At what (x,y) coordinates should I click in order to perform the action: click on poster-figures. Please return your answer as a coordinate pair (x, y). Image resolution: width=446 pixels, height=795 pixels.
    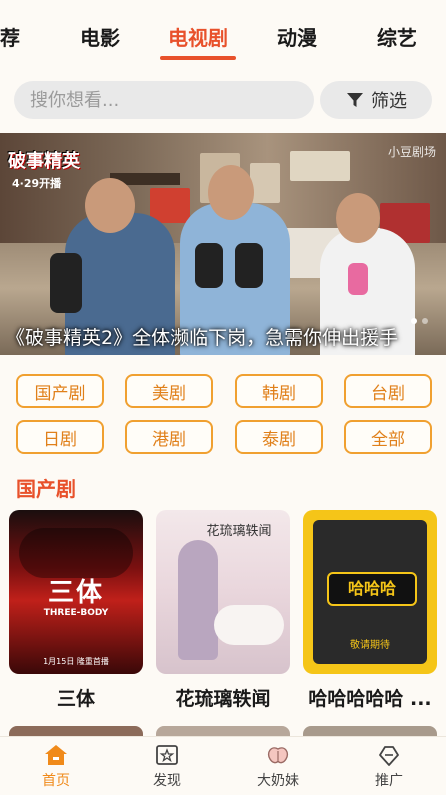
    Looking at the image, I should click on (76, 553).